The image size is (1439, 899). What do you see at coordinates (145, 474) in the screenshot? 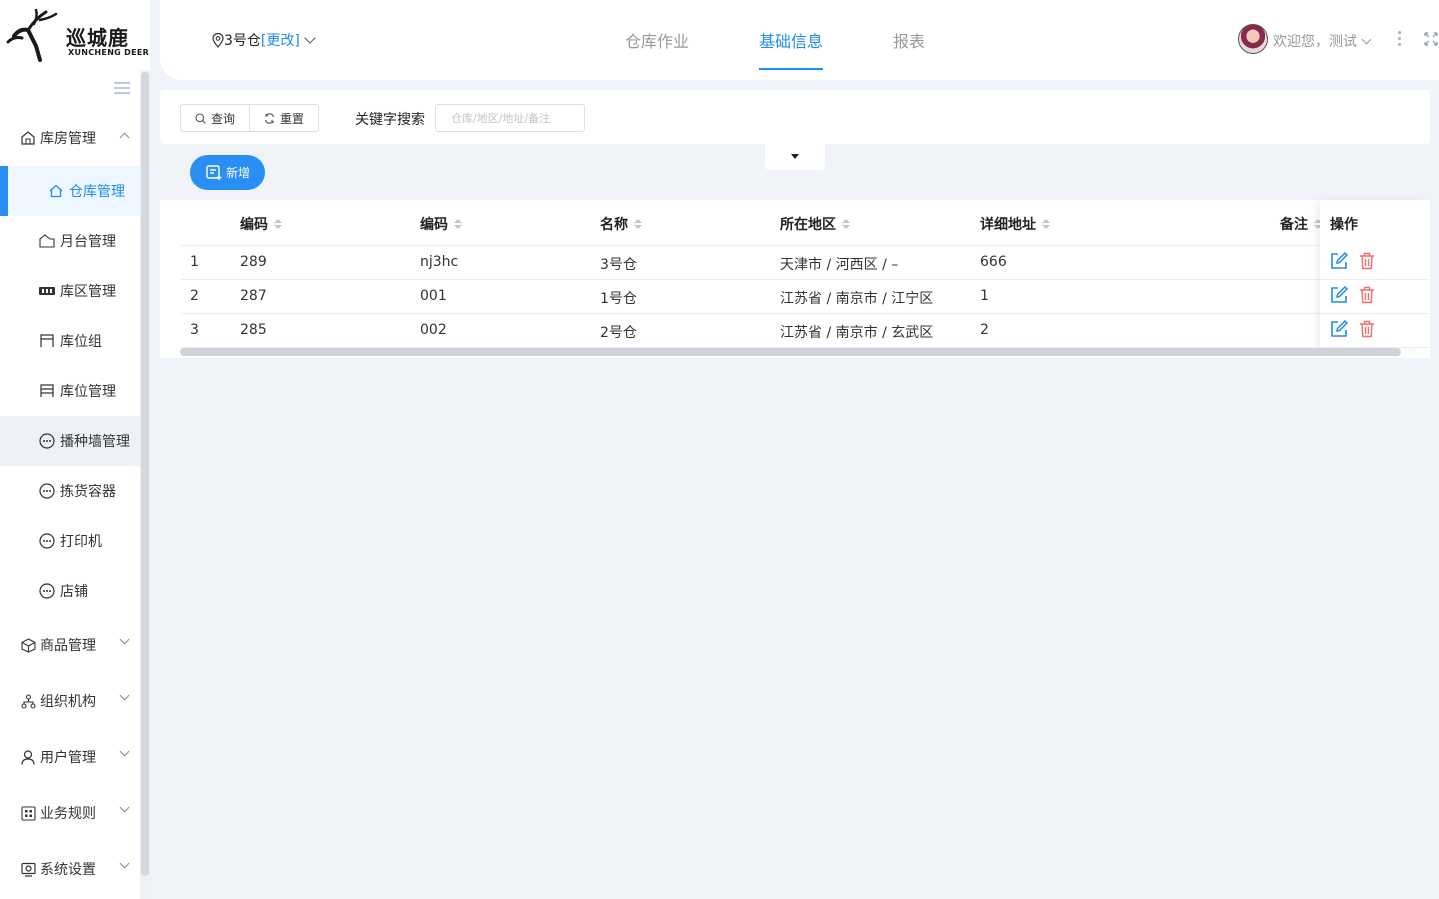
I see `sidebar-scrollbar-thumb` at bounding box center [145, 474].